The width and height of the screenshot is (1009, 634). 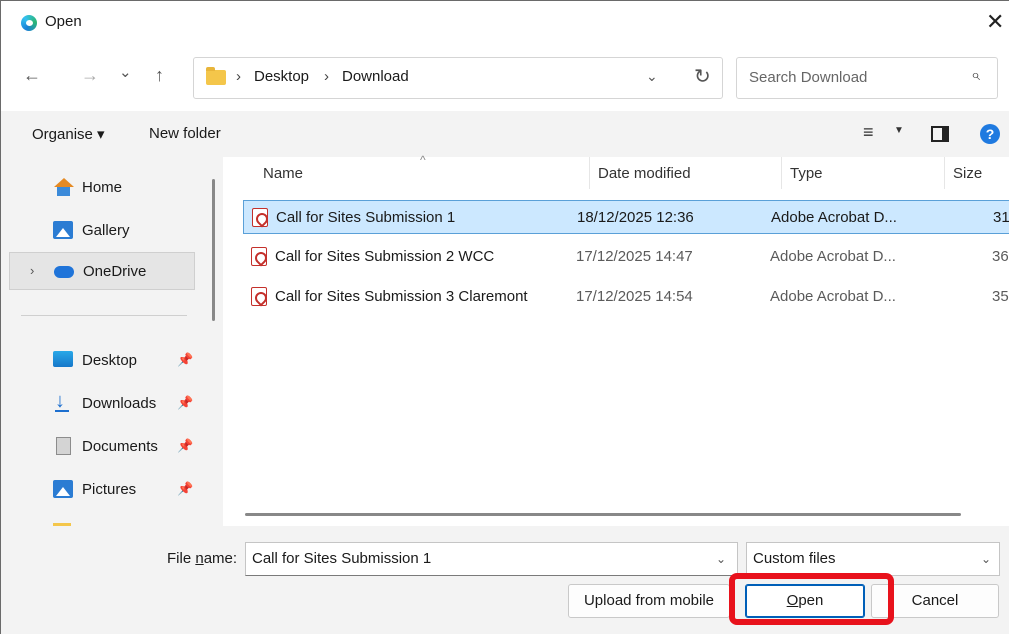 What do you see at coordinates (68, 134) in the screenshot?
I see `organise-button: Organise ▾` at bounding box center [68, 134].